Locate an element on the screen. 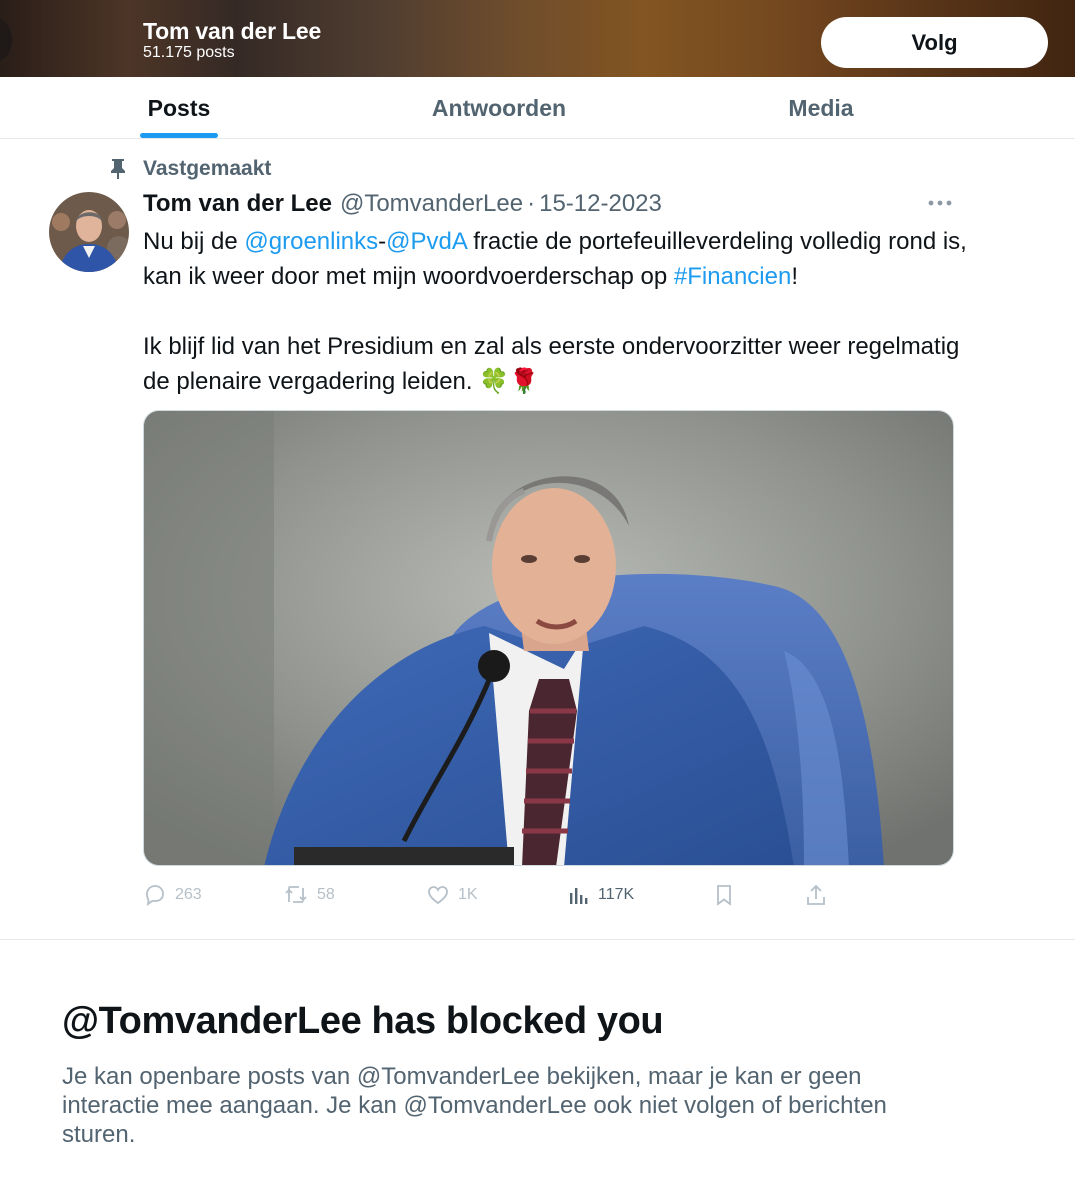 This screenshot has width=1075, height=1200. follow-button: Volg is located at coordinates (934, 42).